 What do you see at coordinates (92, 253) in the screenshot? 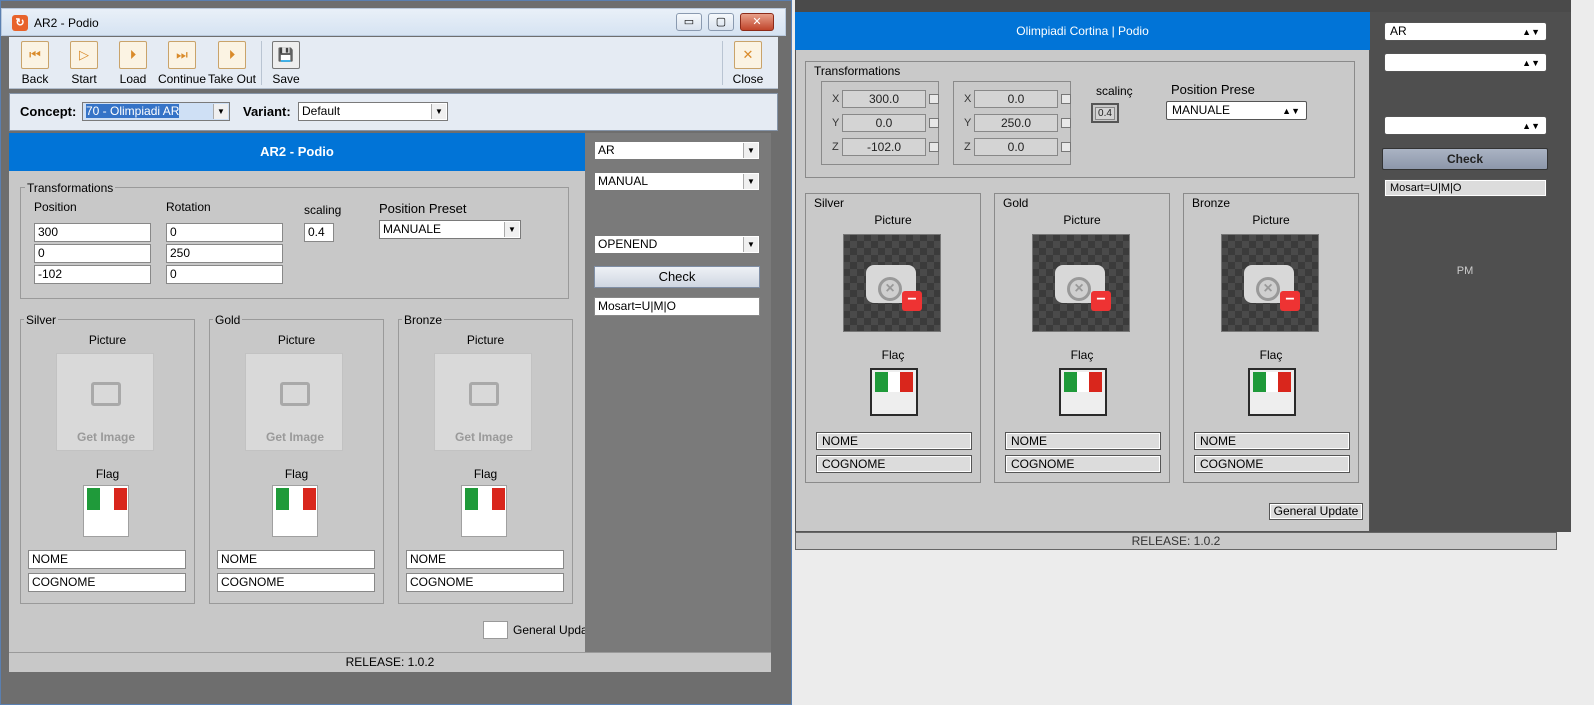
I see `position-y-input: 0` at bounding box center [92, 253].